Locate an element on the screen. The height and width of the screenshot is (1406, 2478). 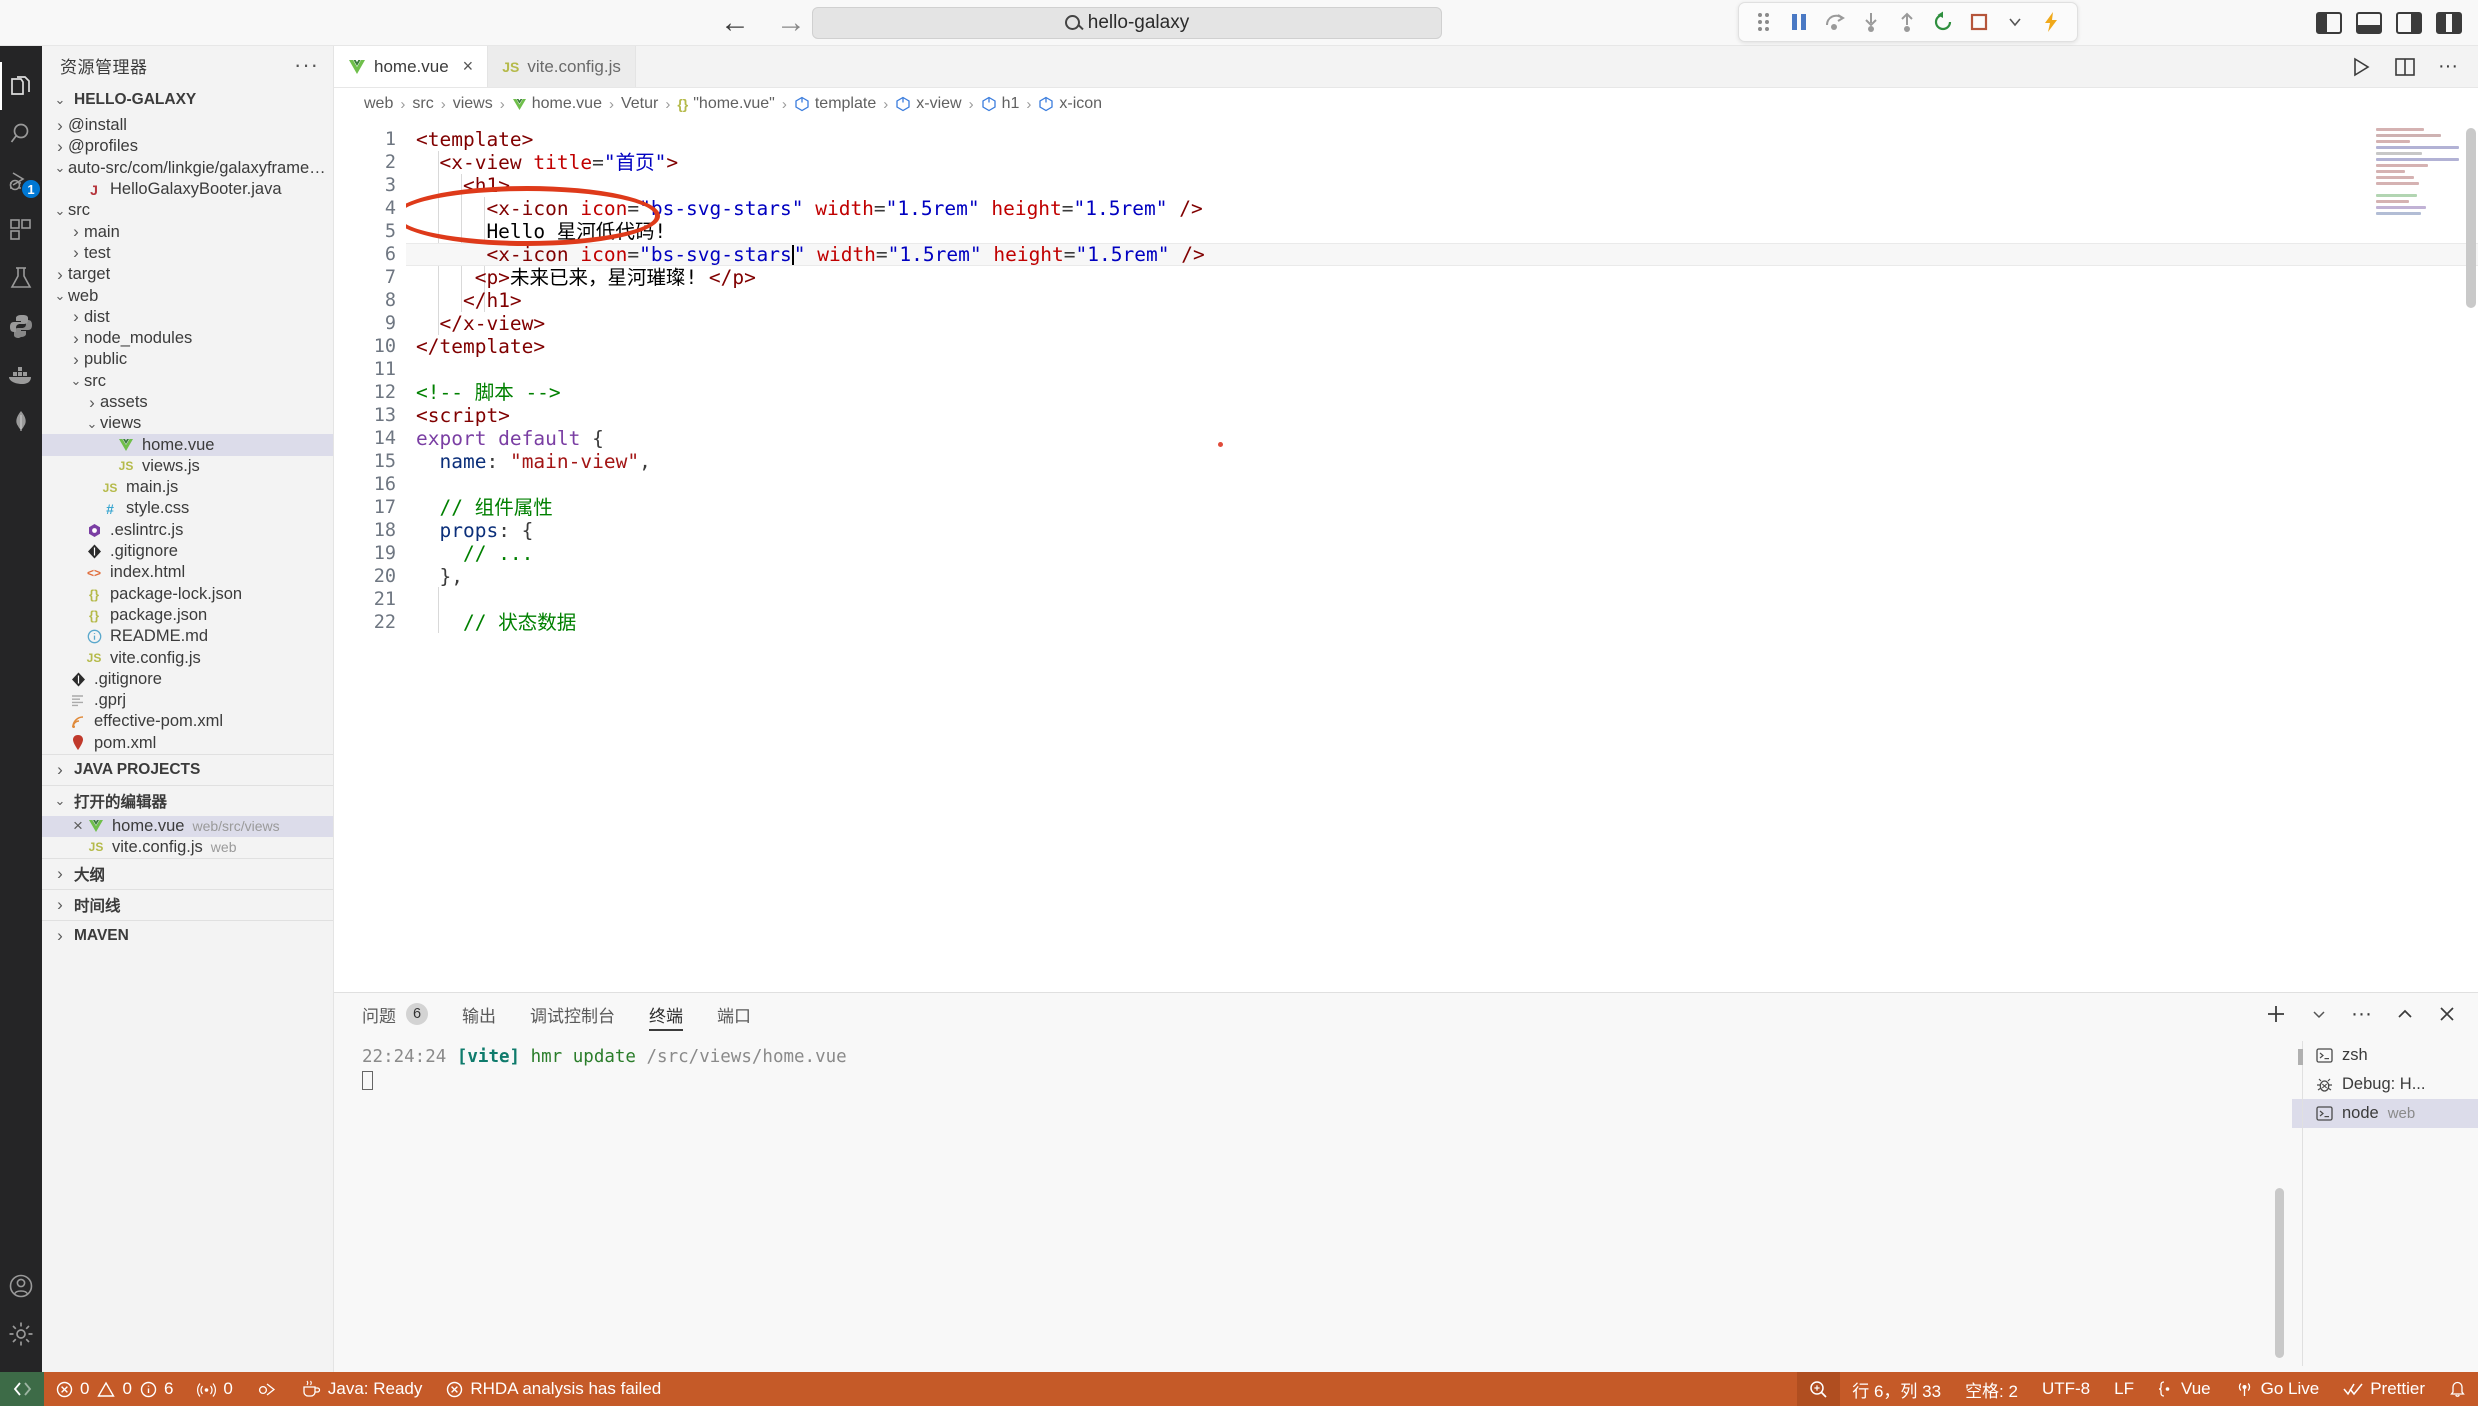
sidebar-item-extensions is located at coordinates (21, 230).